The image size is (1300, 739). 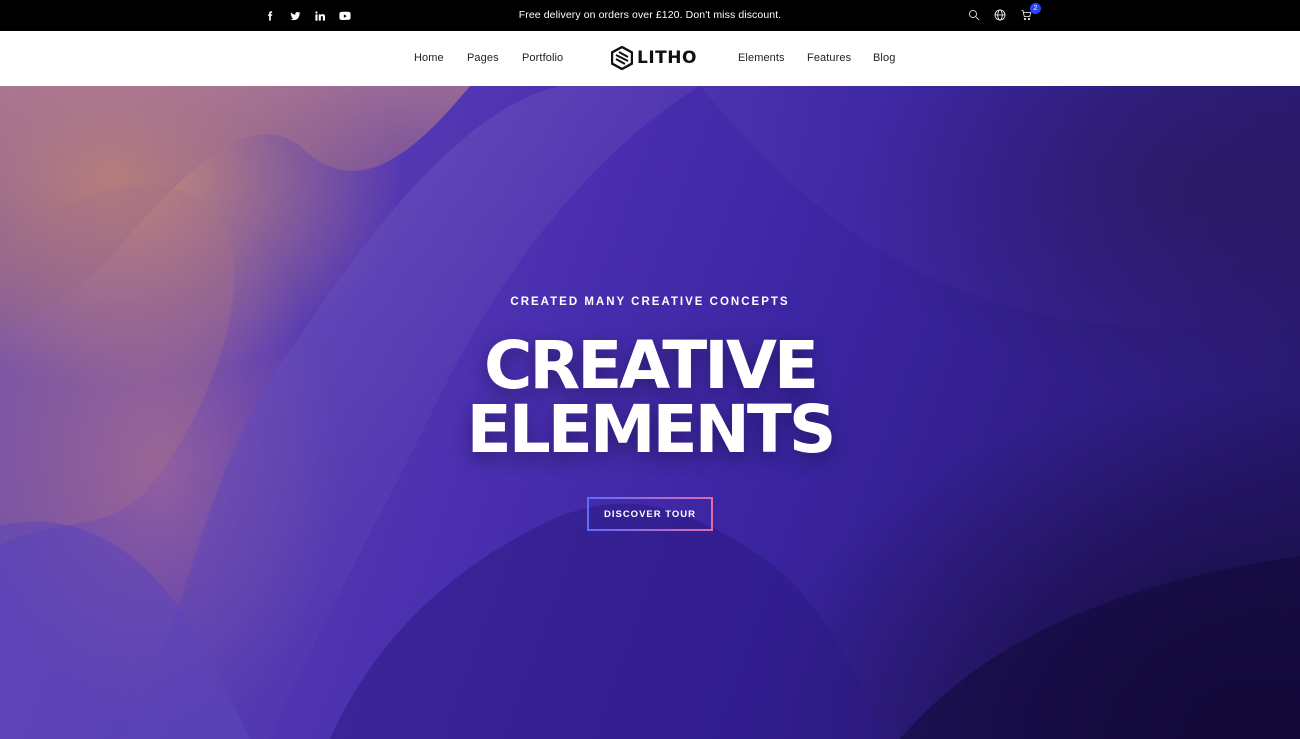 I want to click on header-tools: 2, so click(x=1003, y=13).